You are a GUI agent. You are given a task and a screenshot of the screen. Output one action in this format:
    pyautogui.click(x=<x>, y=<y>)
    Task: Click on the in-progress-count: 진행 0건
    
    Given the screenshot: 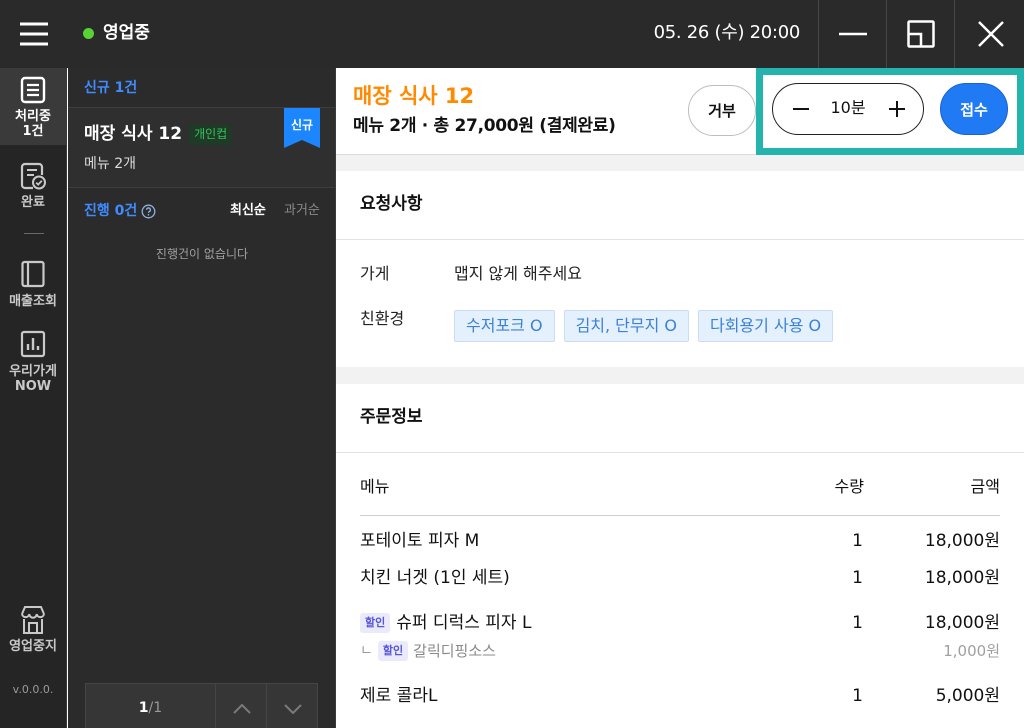 What is the action you would take?
    pyautogui.click(x=111, y=211)
    